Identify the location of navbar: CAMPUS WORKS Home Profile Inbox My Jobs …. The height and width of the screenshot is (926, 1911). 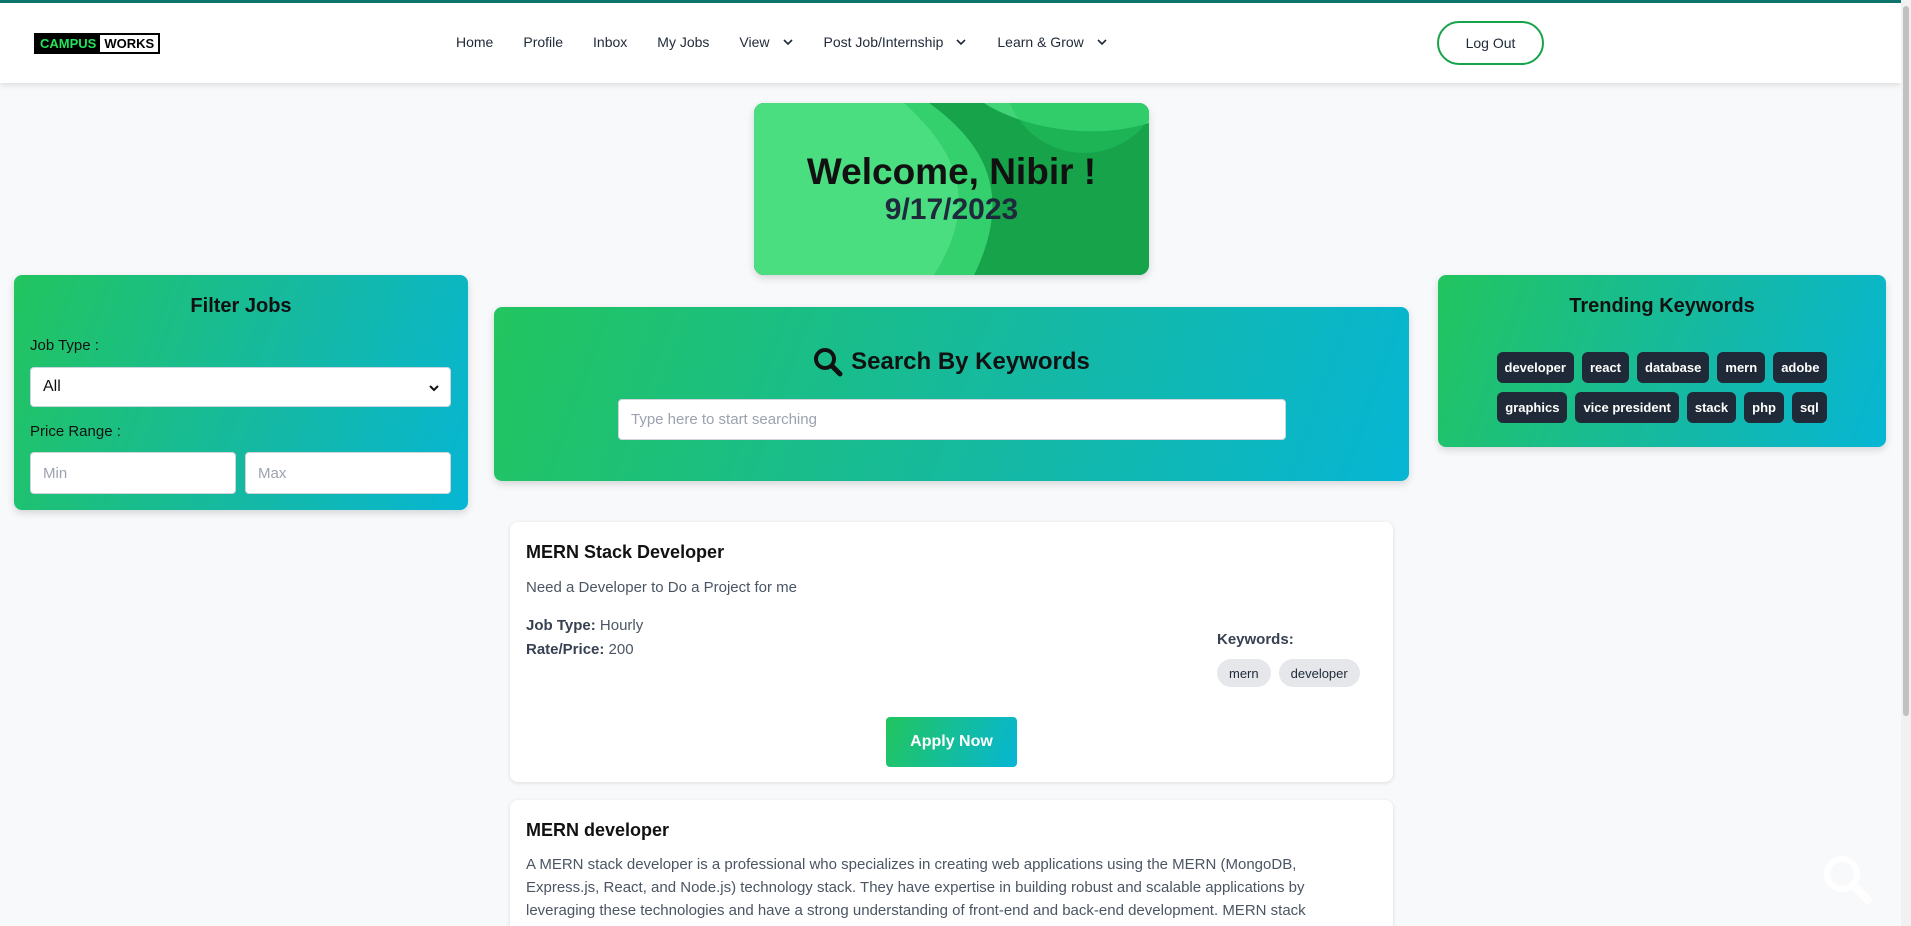
(950, 43).